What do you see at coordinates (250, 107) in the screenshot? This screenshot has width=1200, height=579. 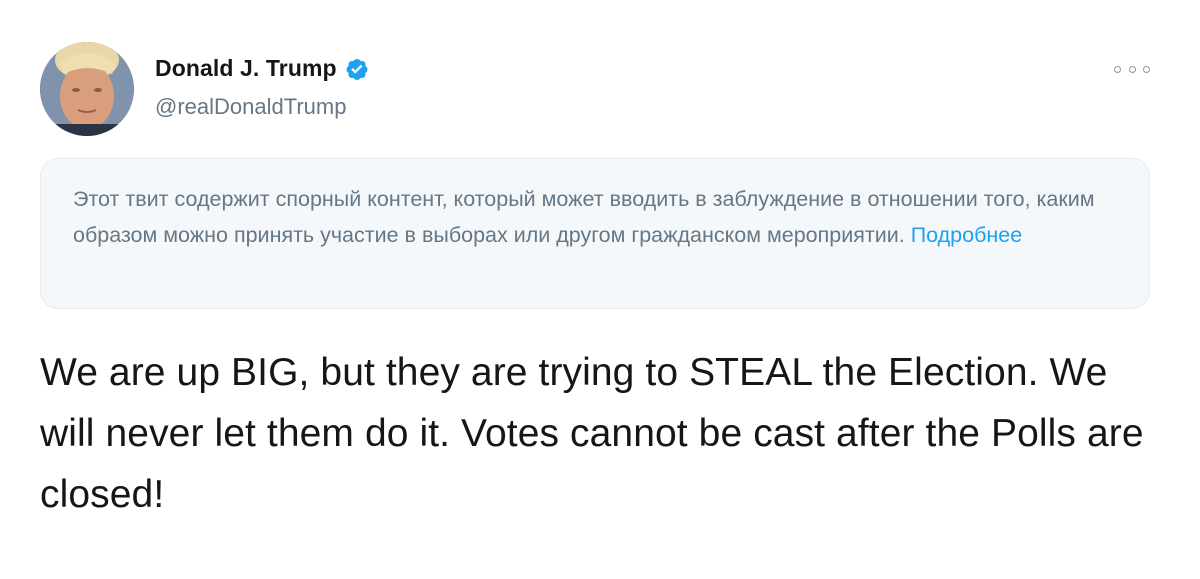 I see `author-handle: @realDonaldTrump` at bounding box center [250, 107].